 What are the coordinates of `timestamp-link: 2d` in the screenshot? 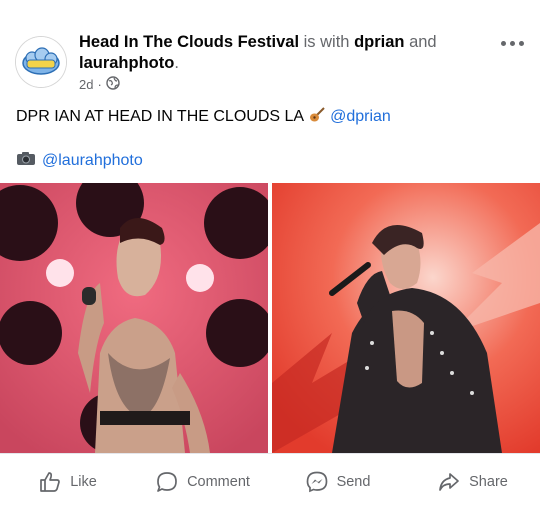 It's located at (86, 84).